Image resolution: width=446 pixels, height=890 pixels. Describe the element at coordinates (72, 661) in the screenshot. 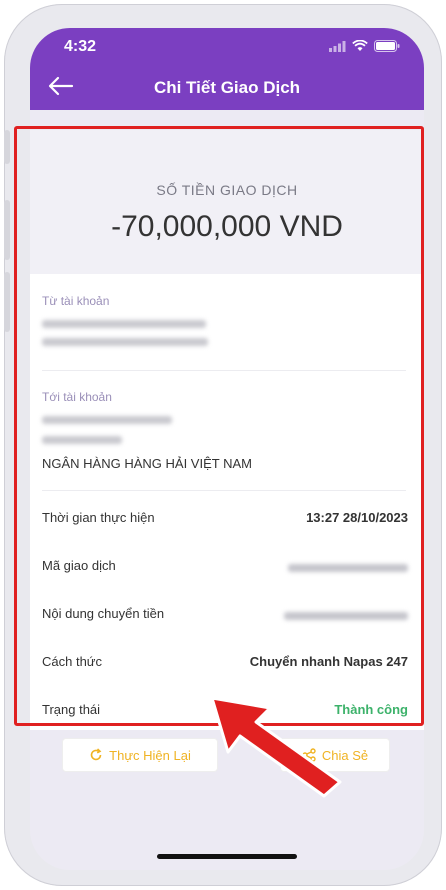

I see `detail-label: Cách thức` at that location.